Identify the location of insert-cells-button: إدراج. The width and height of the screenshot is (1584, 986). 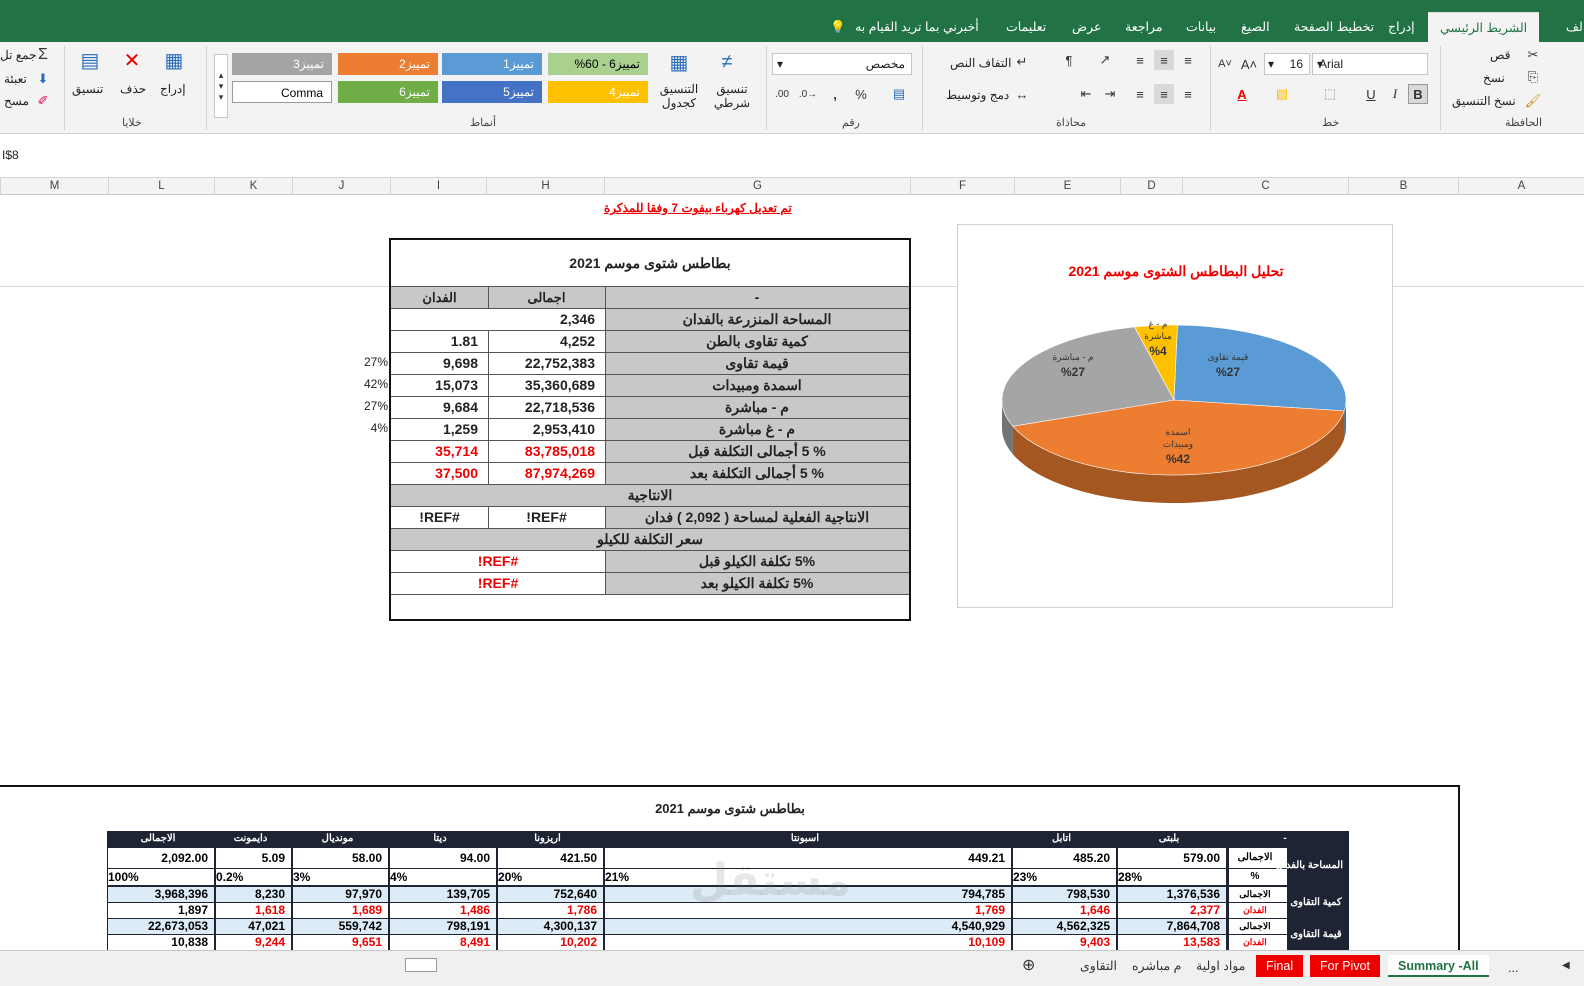
(173, 89).